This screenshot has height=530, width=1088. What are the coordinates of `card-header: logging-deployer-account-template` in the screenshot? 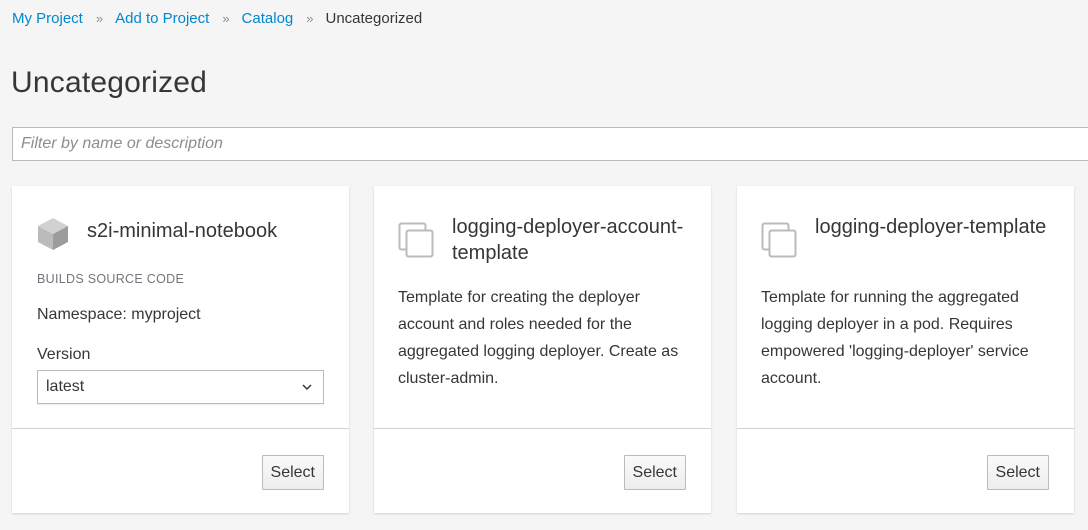 It's located at (545, 240).